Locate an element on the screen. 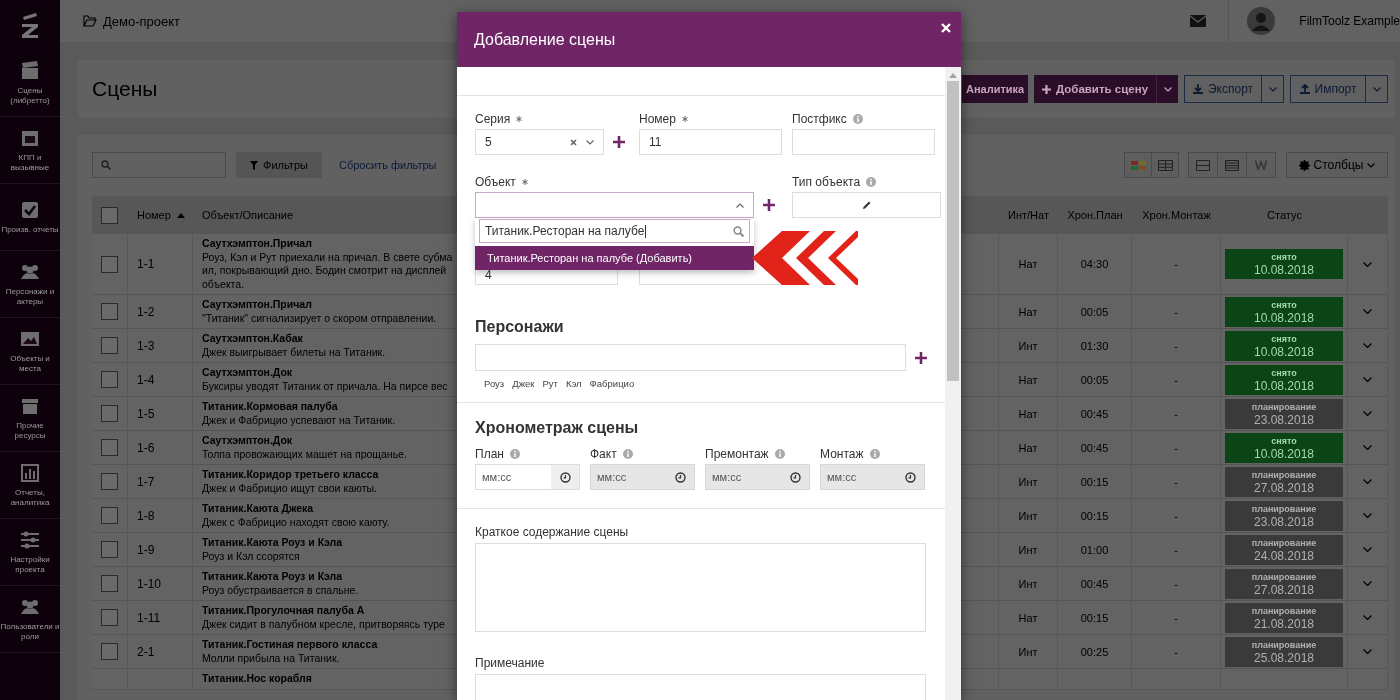  checkbox-icon is located at coordinates (30, 209).